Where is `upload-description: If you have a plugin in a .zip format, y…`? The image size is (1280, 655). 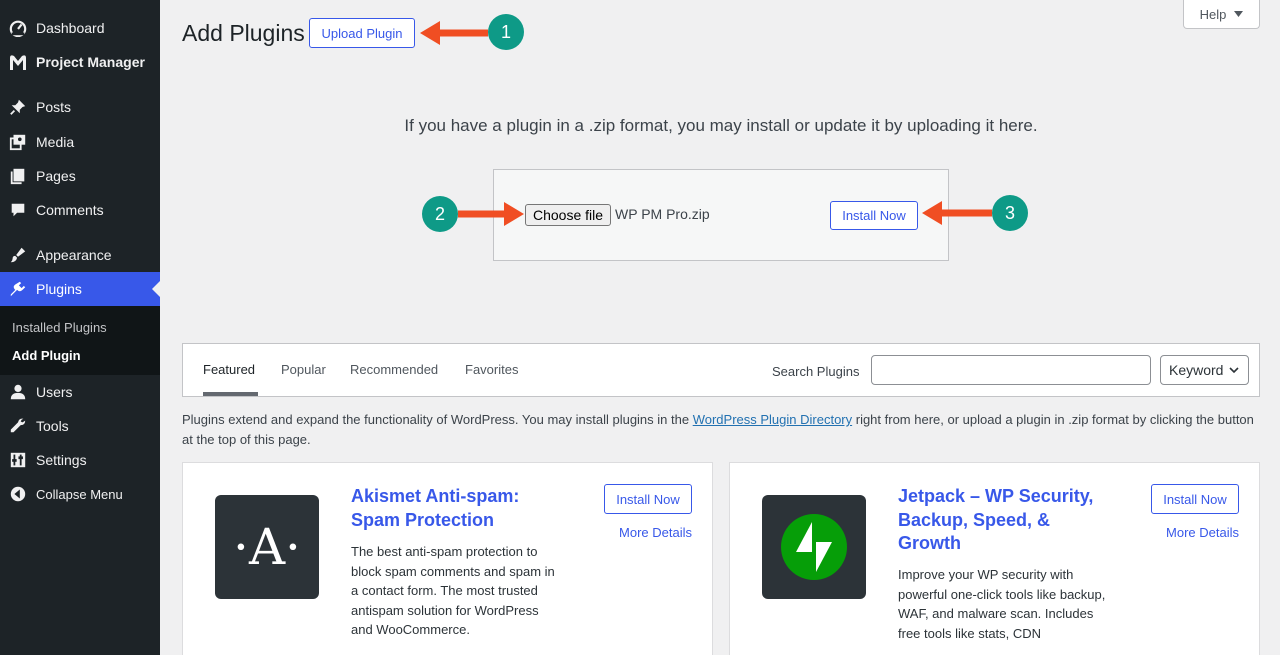
upload-description: If you have a plugin in a .zip format, y… is located at coordinates (721, 125).